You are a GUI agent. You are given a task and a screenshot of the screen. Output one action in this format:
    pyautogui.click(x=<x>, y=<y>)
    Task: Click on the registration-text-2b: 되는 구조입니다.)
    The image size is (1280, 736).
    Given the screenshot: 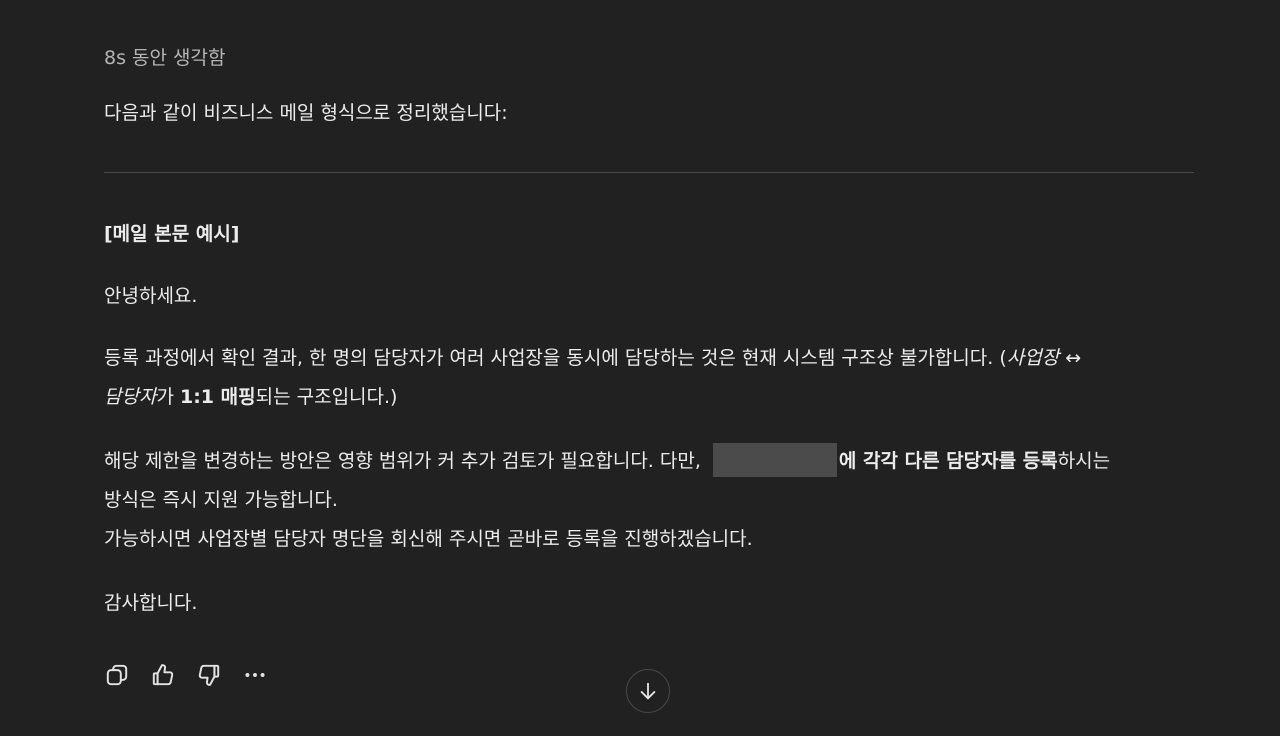 What is the action you would take?
    pyautogui.click(x=326, y=397)
    